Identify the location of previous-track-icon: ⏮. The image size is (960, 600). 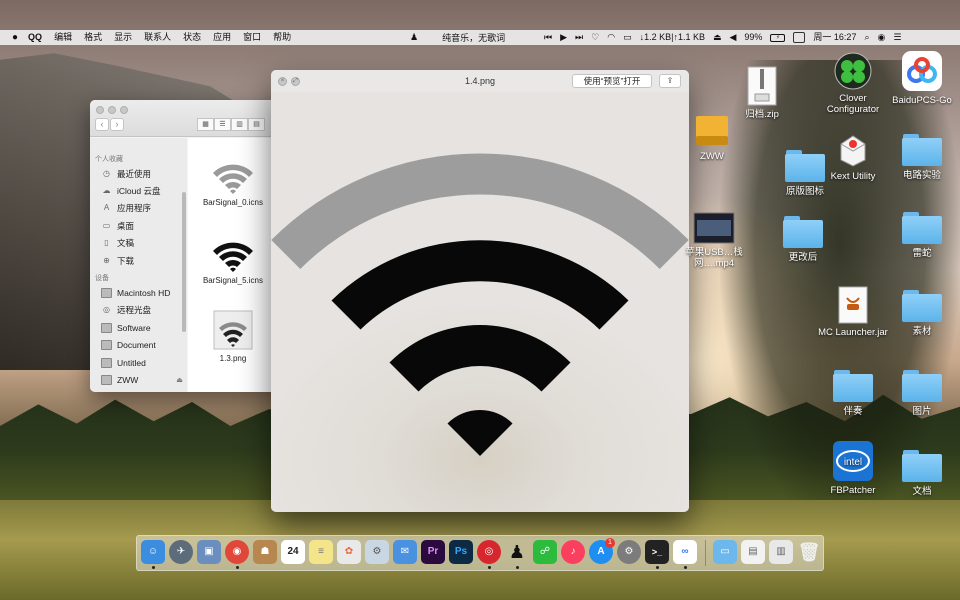
(548, 37).